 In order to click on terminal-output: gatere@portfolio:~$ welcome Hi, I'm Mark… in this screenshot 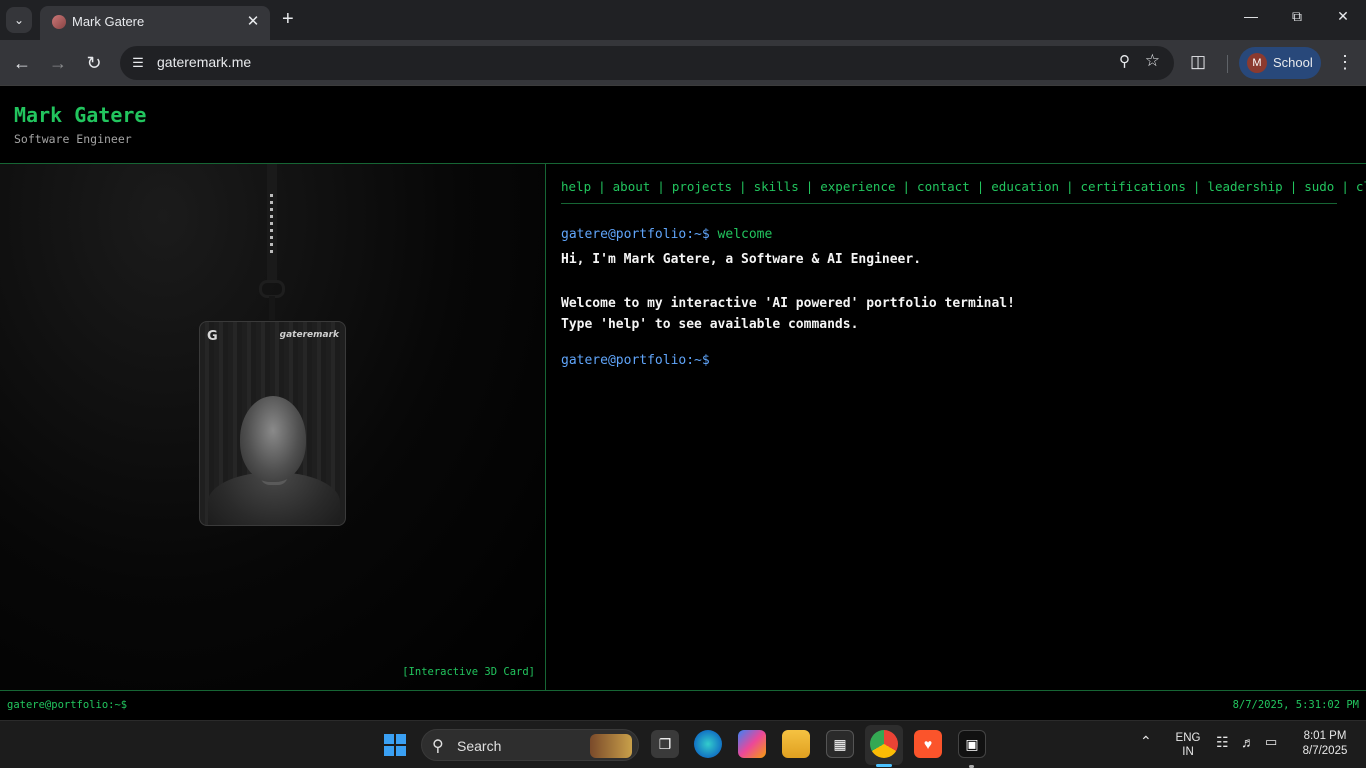, I will do `click(788, 297)`.